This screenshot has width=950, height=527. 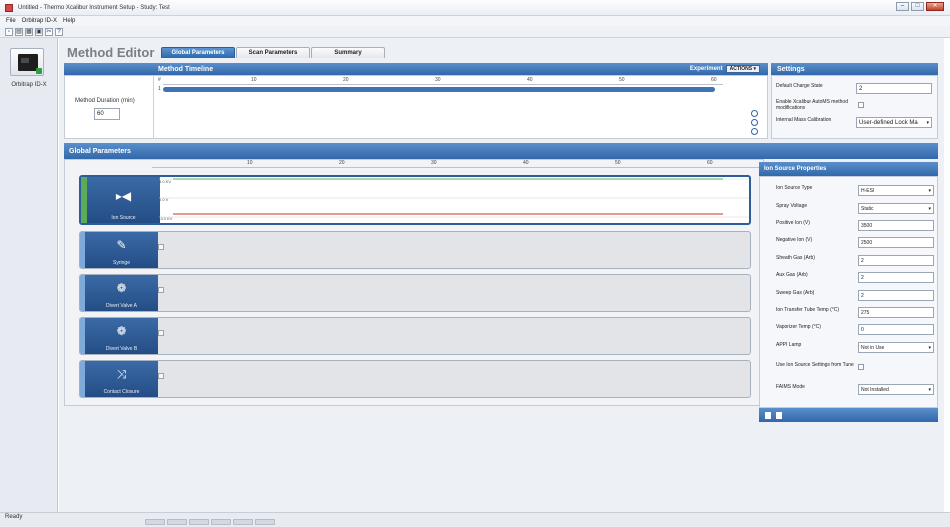 I want to click on device-row-ion-source: ▸◀ Ion Source 3.0 KV 0.0 V -3.0 KV, so click(x=415, y=200).